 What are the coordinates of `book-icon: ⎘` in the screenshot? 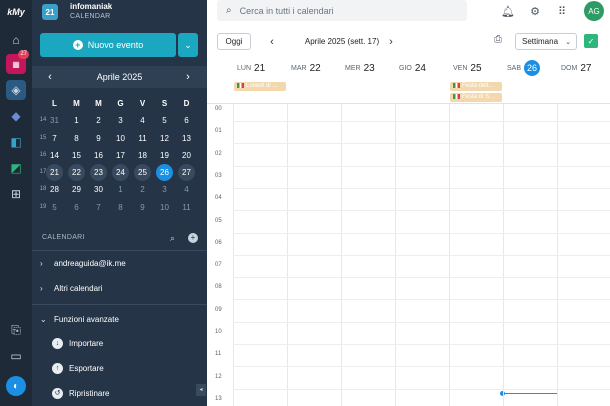 It's located at (16, 330).